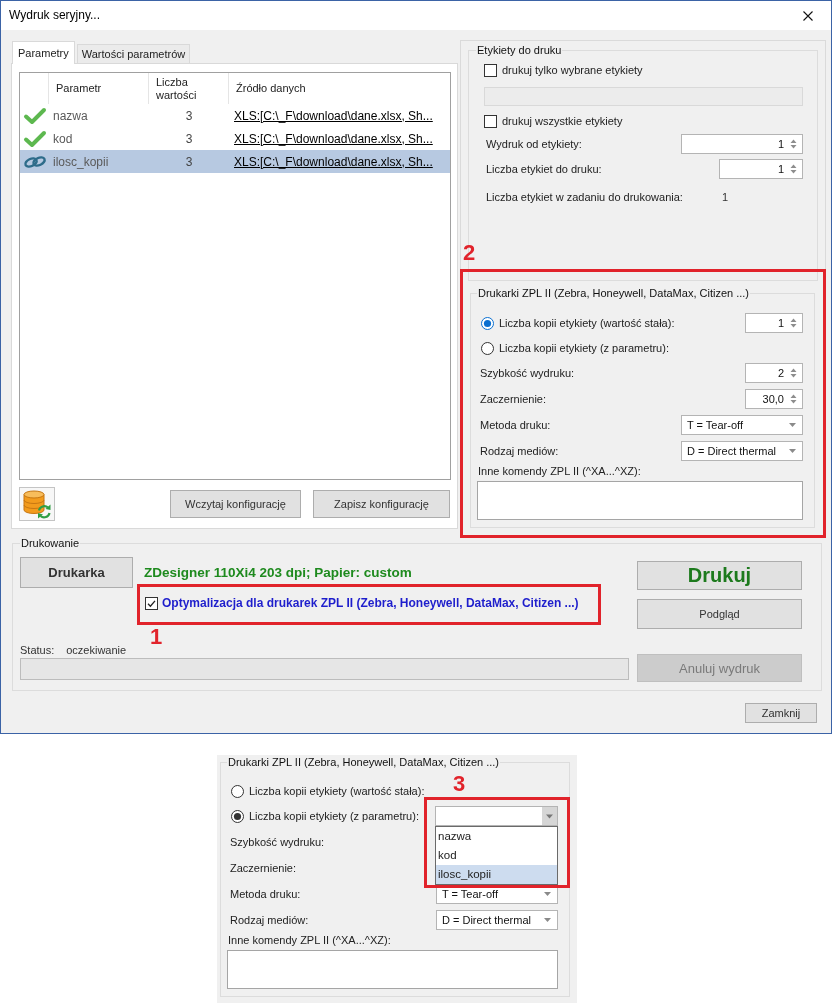 Image resolution: width=833 pixels, height=1007 pixels. I want to click on list-option: nazwa, so click(496, 836).